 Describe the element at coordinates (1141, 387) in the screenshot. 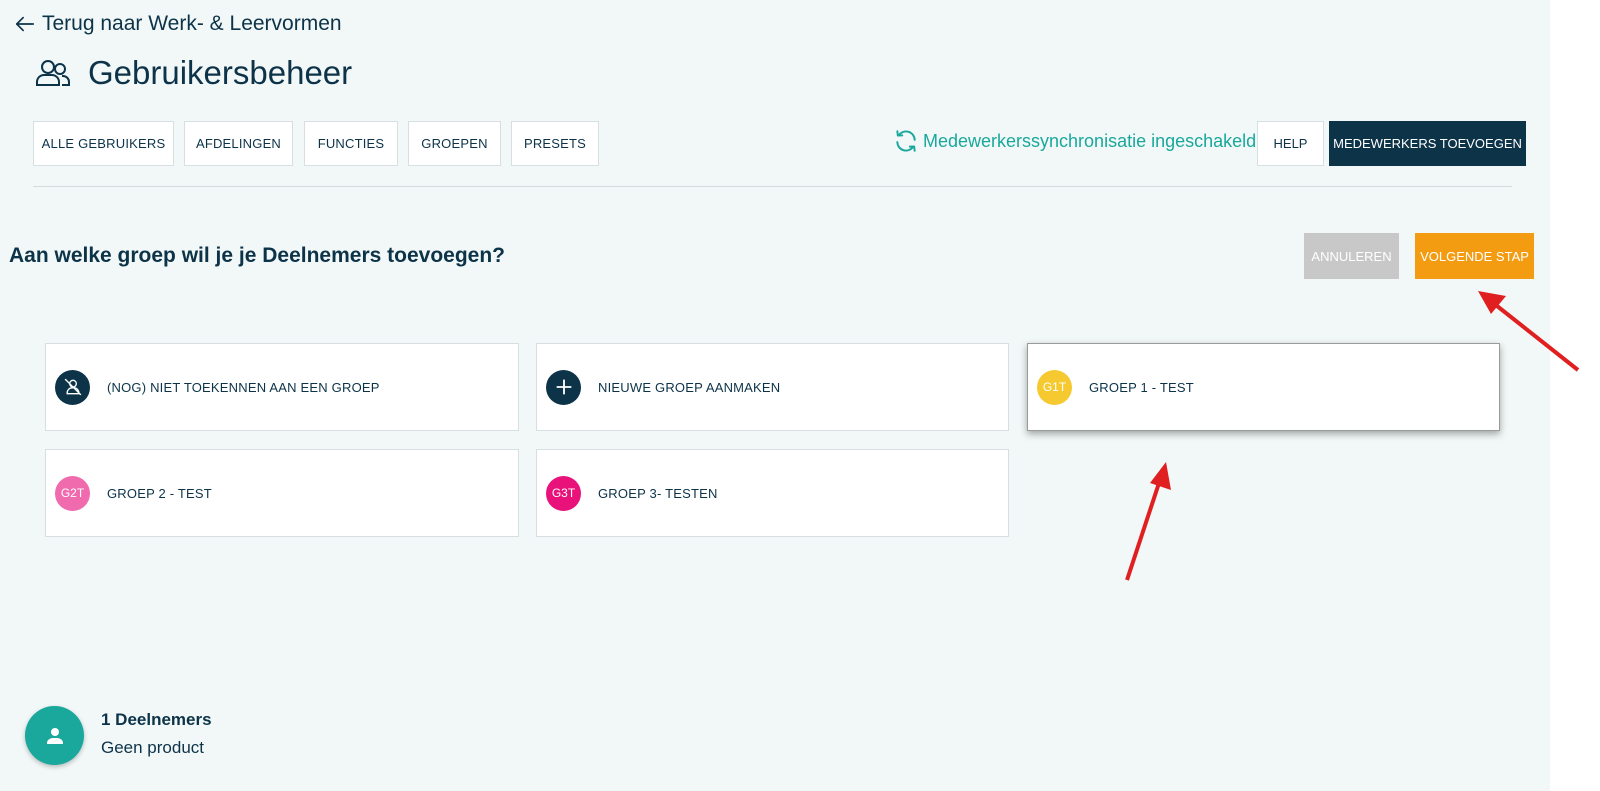

I see `group-card-label: GROEP 1 - TEST` at that location.